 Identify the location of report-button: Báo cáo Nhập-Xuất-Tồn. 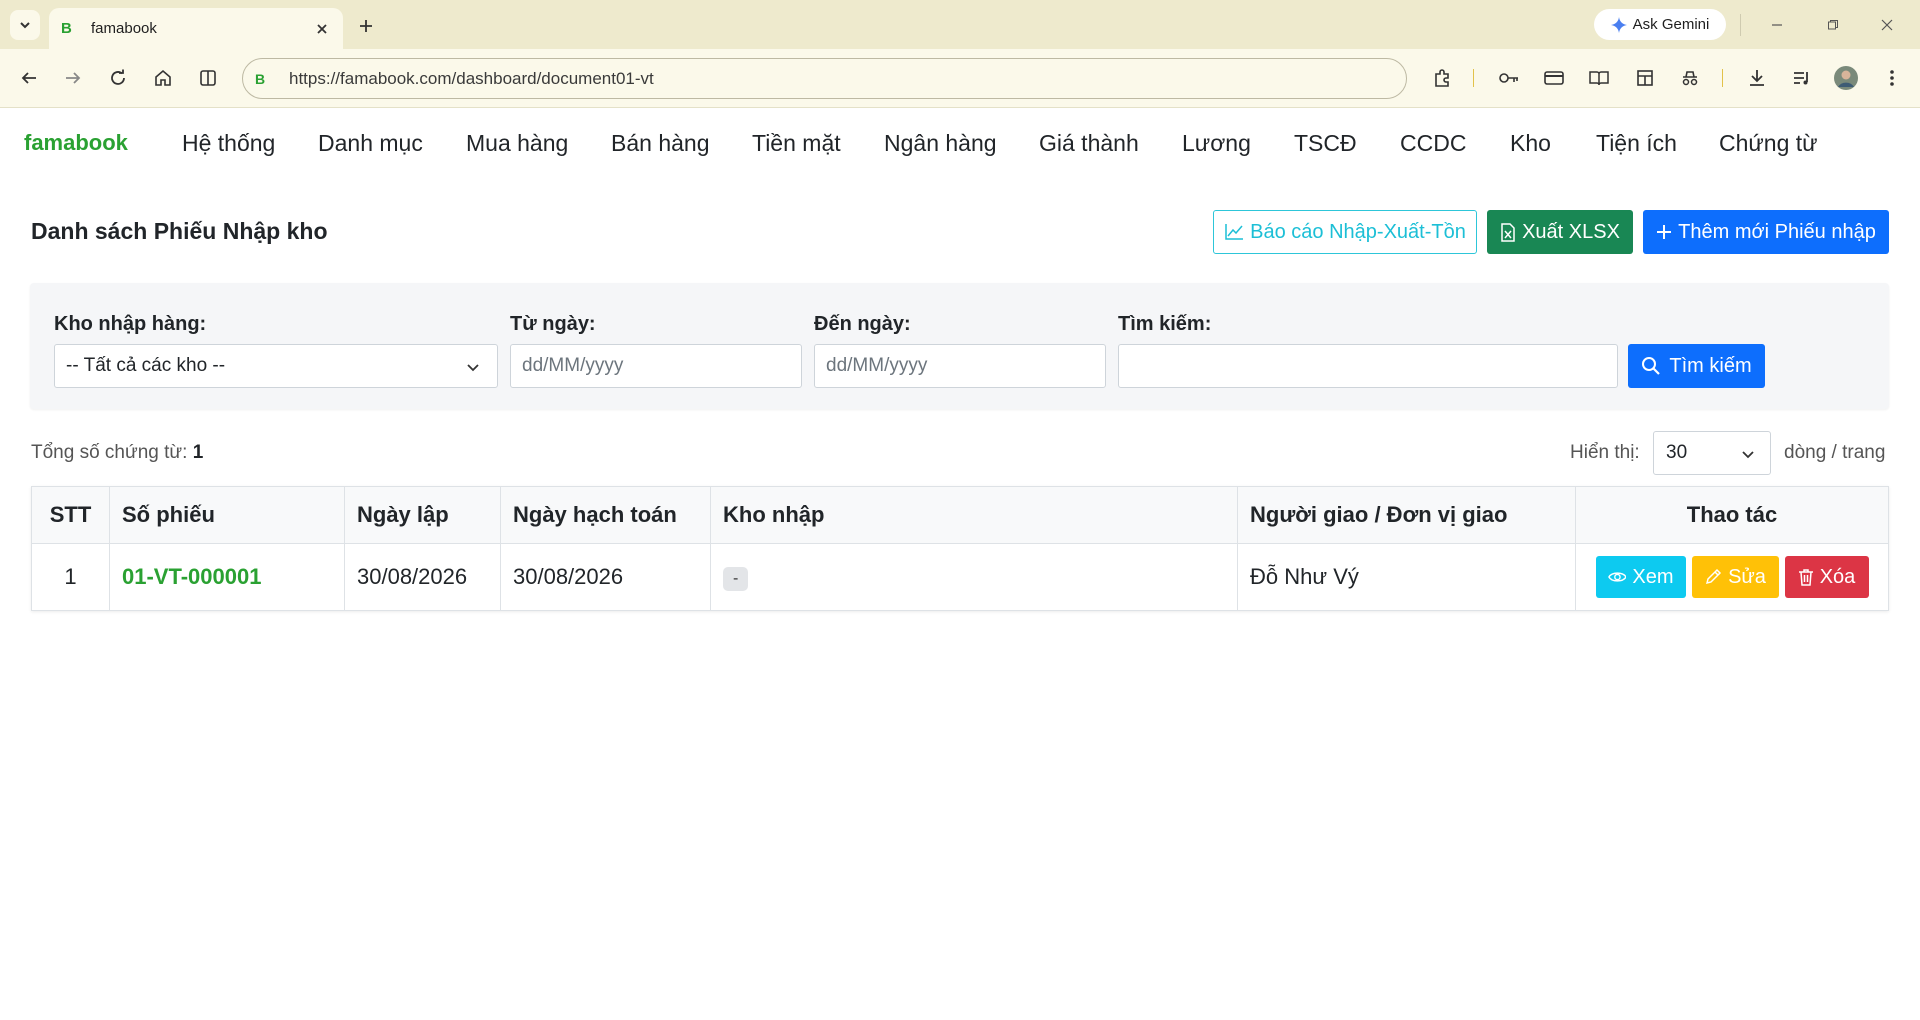
(1345, 232).